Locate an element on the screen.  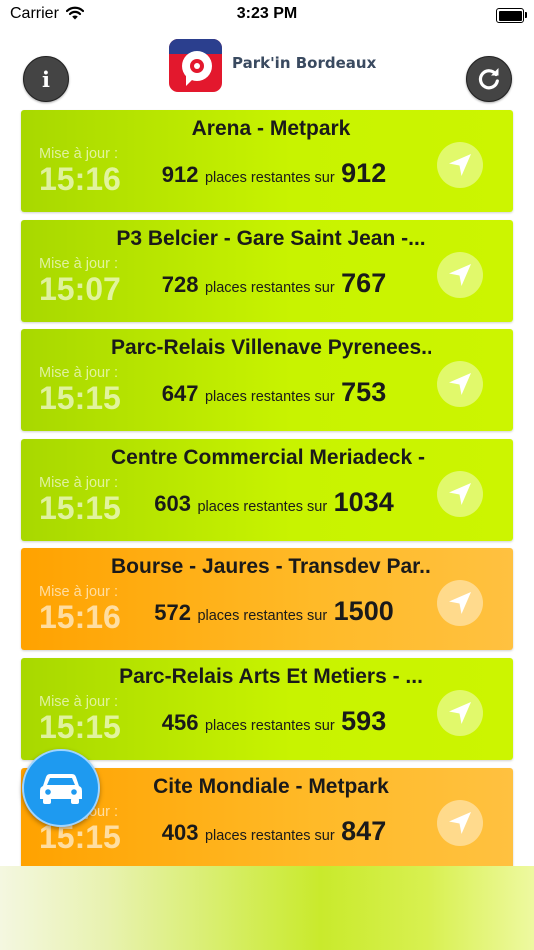
places-info: 572 places restantes sur 1500 is located at coordinates (274, 611).